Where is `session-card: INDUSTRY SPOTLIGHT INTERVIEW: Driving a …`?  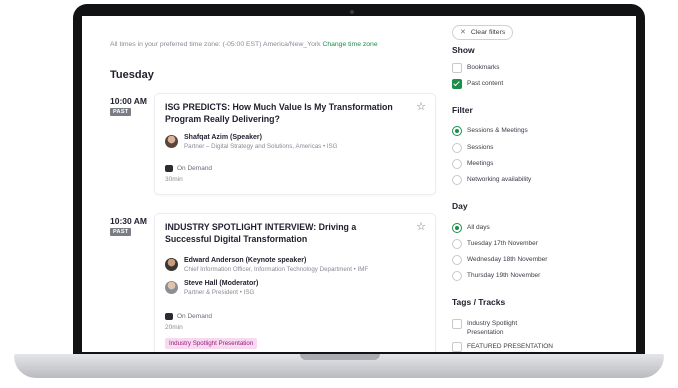 session-card: INDUSTRY SPOTLIGHT INTERVIEW: Driving a … is located at coordinates (295, 282).